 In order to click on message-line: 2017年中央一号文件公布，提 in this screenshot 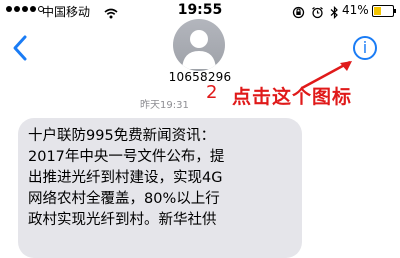, I will do `click(126, 157)`.